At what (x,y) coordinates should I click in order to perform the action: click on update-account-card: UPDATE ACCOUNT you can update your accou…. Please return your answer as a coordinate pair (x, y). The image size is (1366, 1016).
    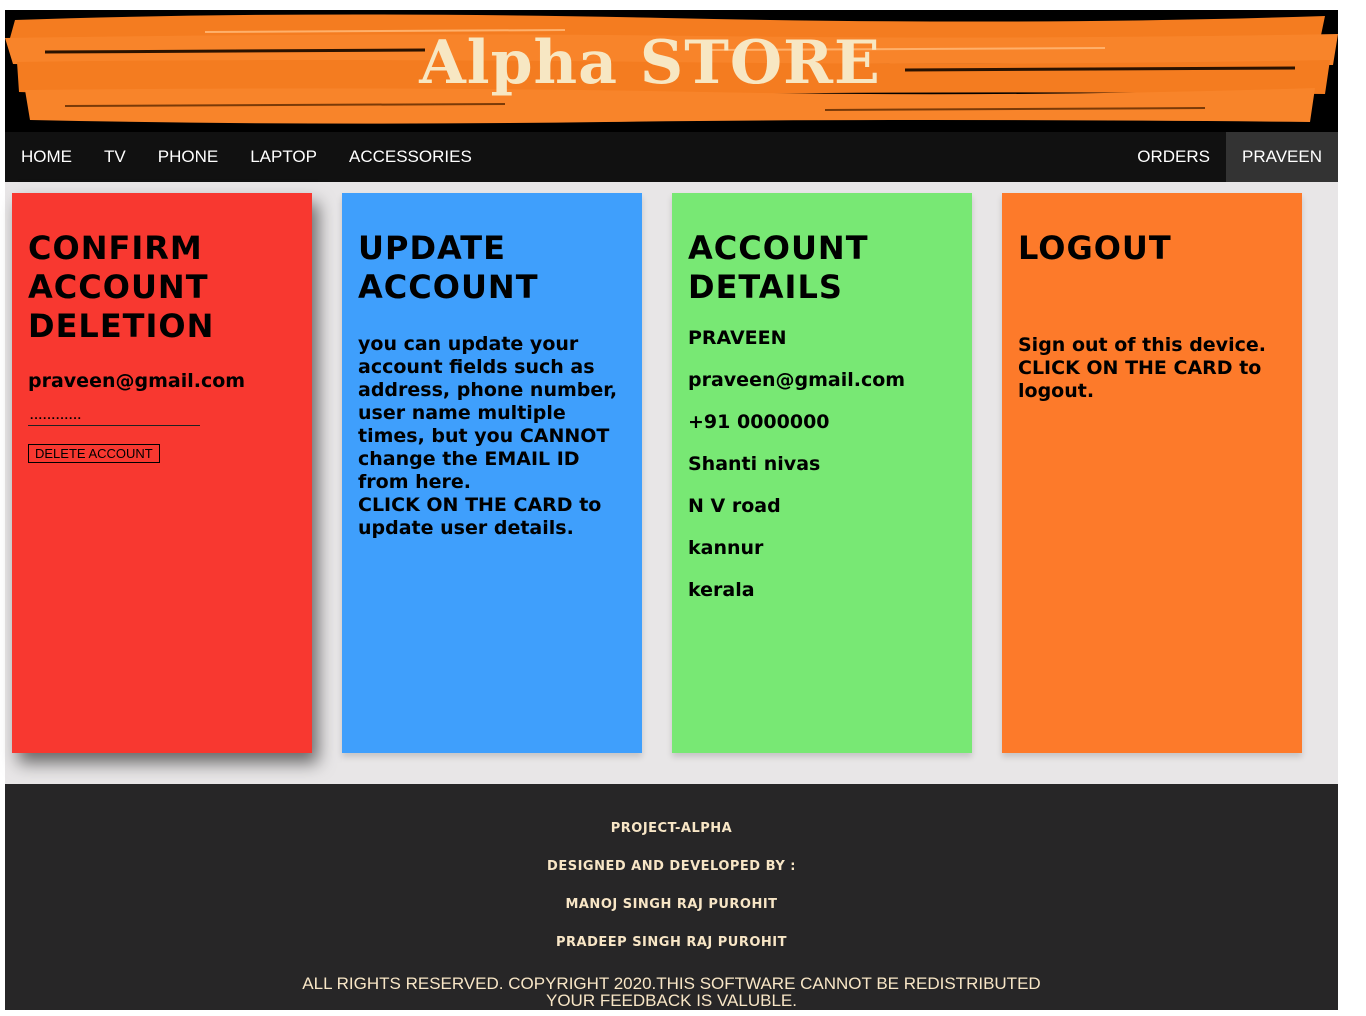
    Looking at the image, I should click on (492, 473).